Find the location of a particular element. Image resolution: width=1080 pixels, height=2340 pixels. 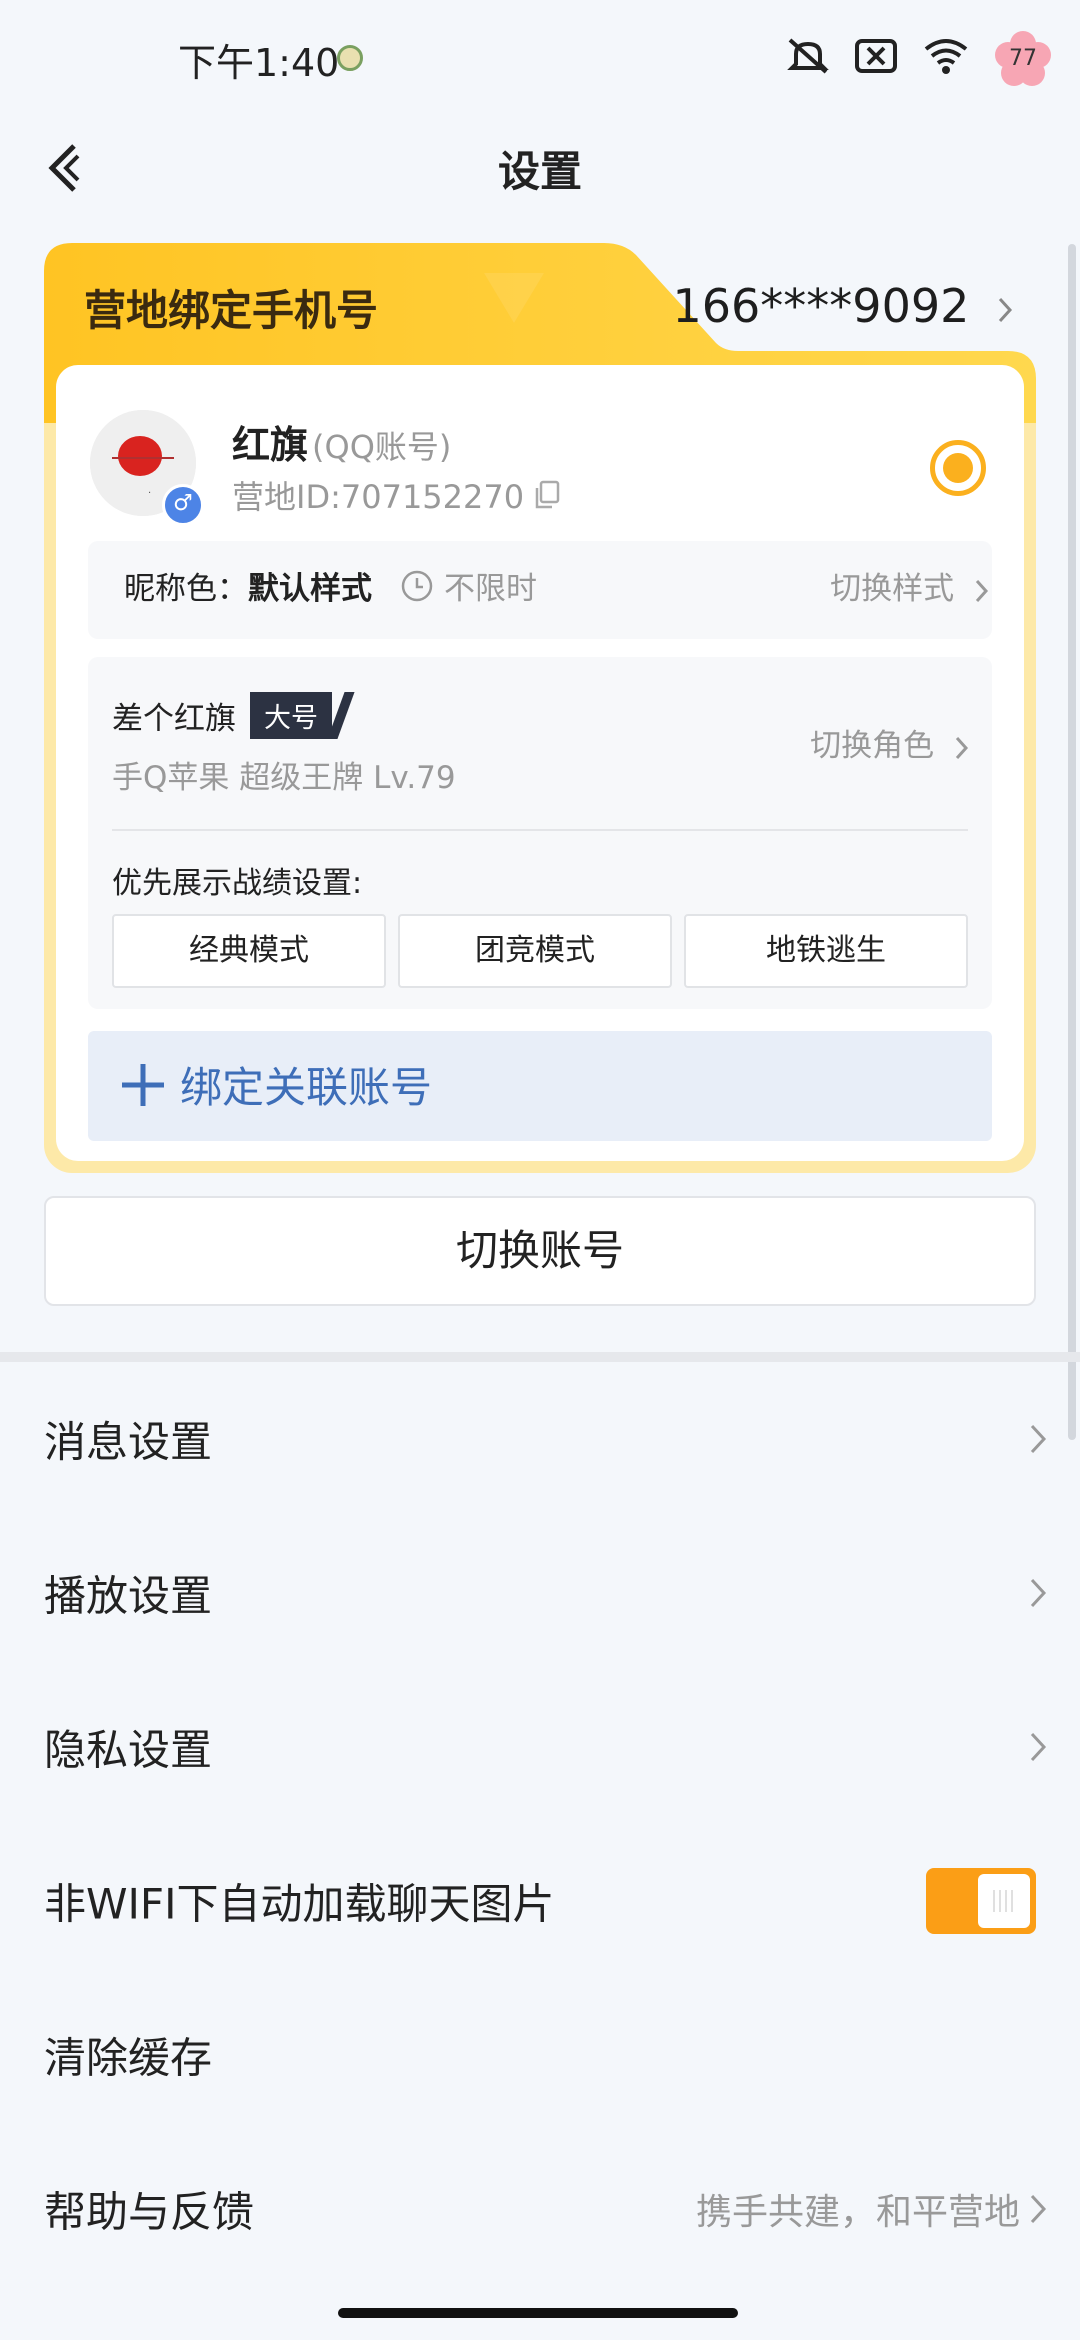

phone-label: 营地绑定手机号 is located at coordinates (231, 310).